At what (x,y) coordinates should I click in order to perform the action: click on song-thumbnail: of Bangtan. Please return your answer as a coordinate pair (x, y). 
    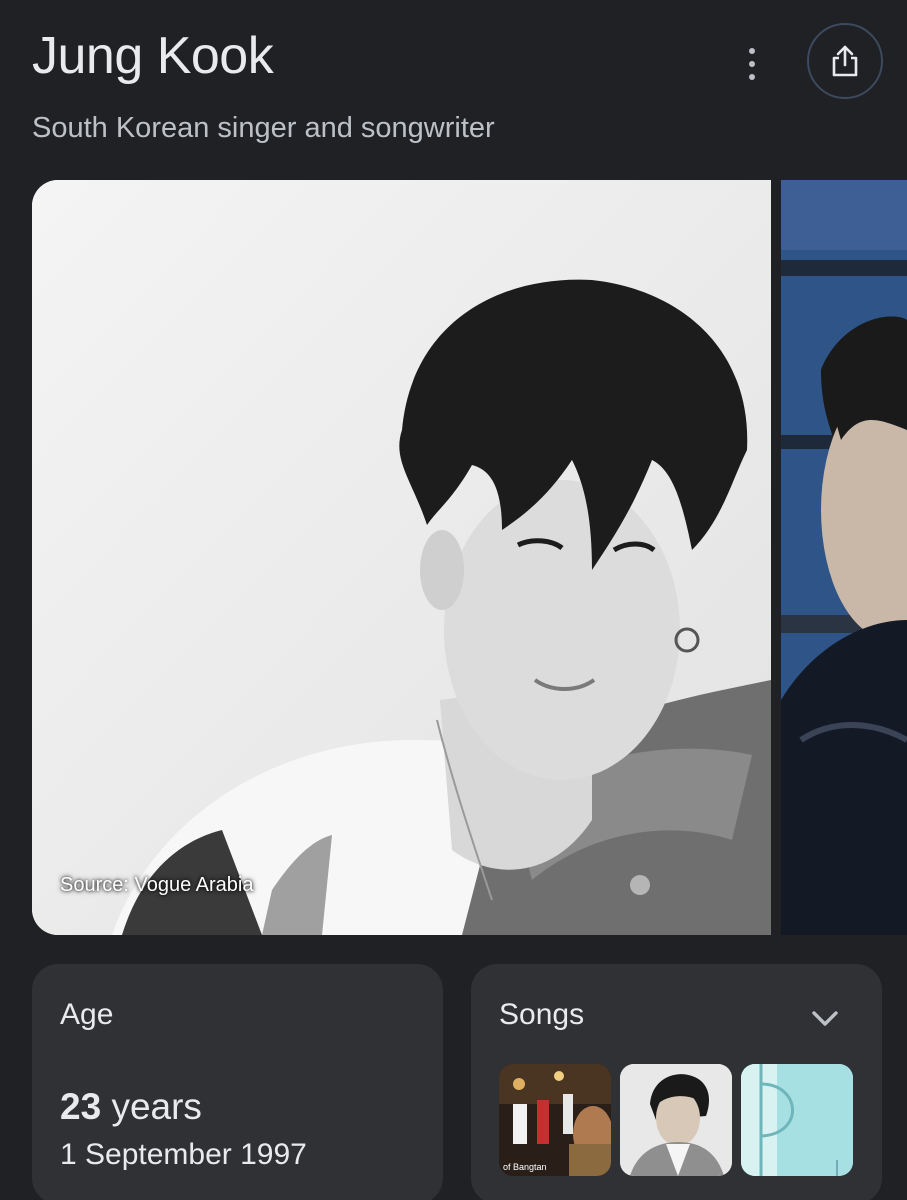
    Looking at the image, I should click on (555, 1120).